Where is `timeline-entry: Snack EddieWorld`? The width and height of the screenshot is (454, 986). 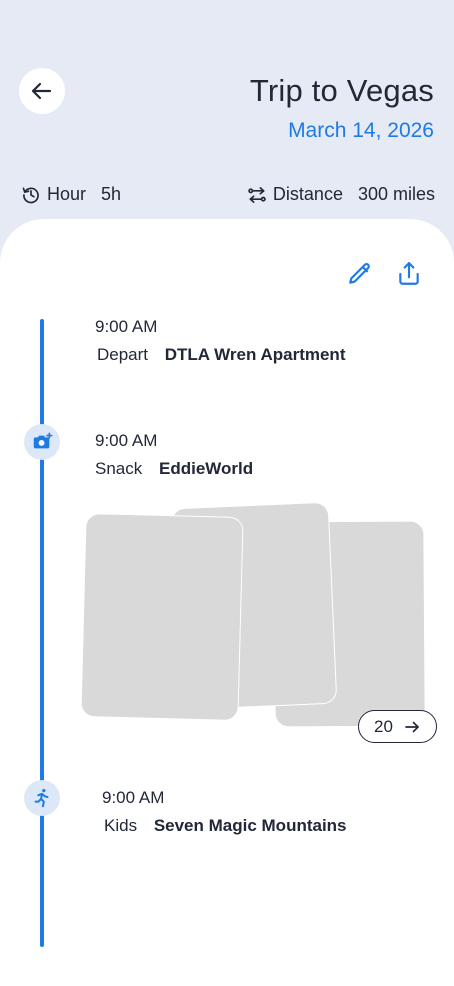 timeline-entry: Snack EddieWorld is located at coordinates (174, 469).